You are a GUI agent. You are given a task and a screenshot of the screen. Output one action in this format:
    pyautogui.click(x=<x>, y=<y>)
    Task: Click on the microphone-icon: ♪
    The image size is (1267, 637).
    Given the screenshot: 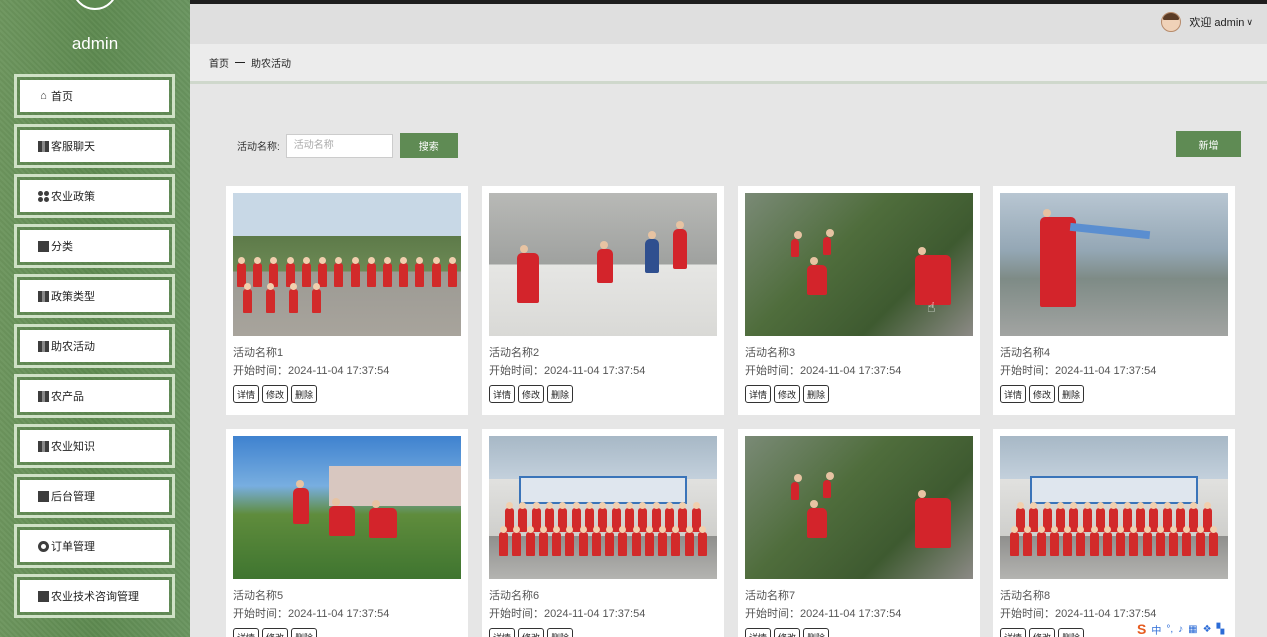 What is the action you would take?
    pyautogui.click(x=1180, y=629)
    